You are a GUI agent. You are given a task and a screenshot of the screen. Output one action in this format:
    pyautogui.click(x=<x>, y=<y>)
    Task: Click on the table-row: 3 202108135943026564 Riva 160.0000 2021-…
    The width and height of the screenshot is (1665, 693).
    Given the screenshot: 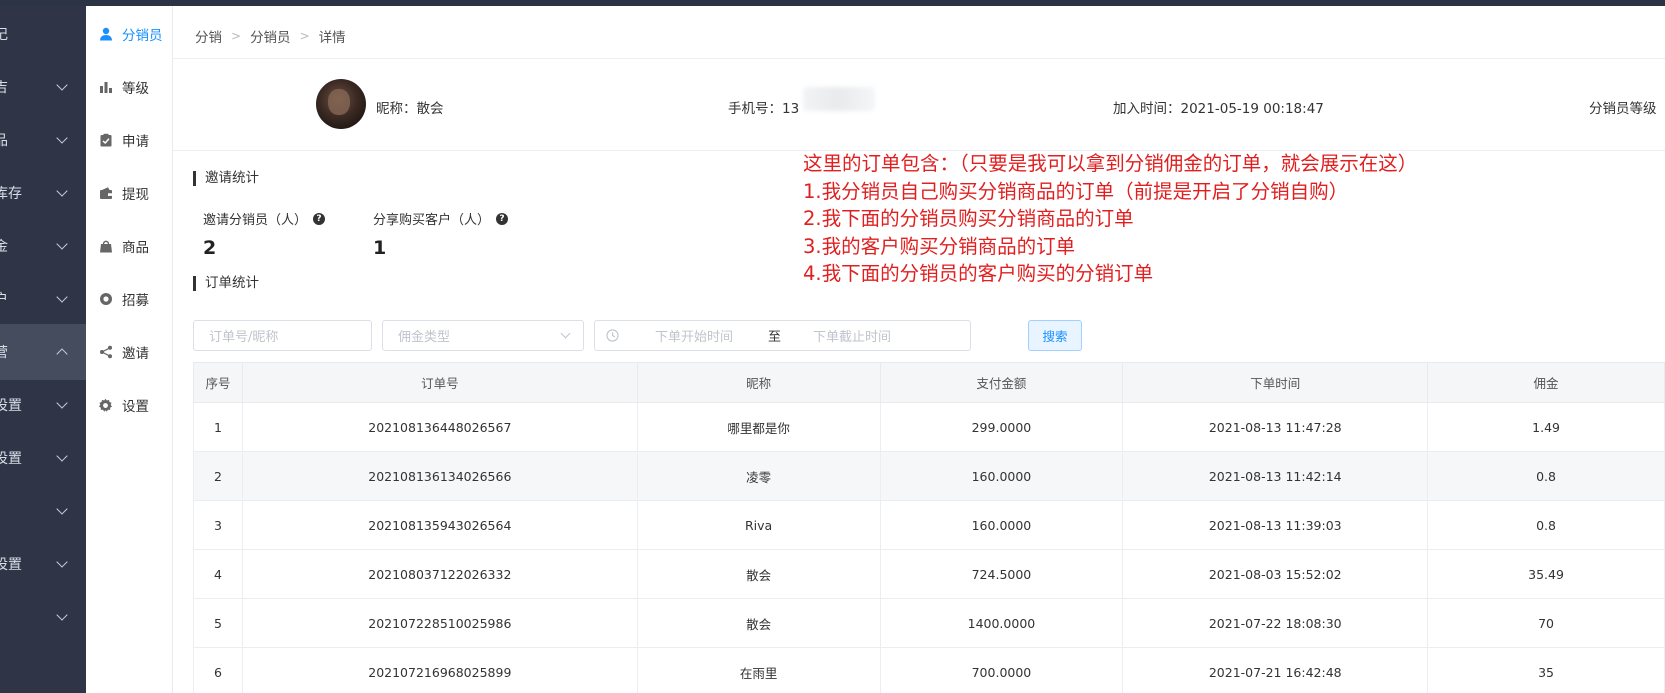 What is the action you would take?
    pyautogui.click(x=929, y=525)
    